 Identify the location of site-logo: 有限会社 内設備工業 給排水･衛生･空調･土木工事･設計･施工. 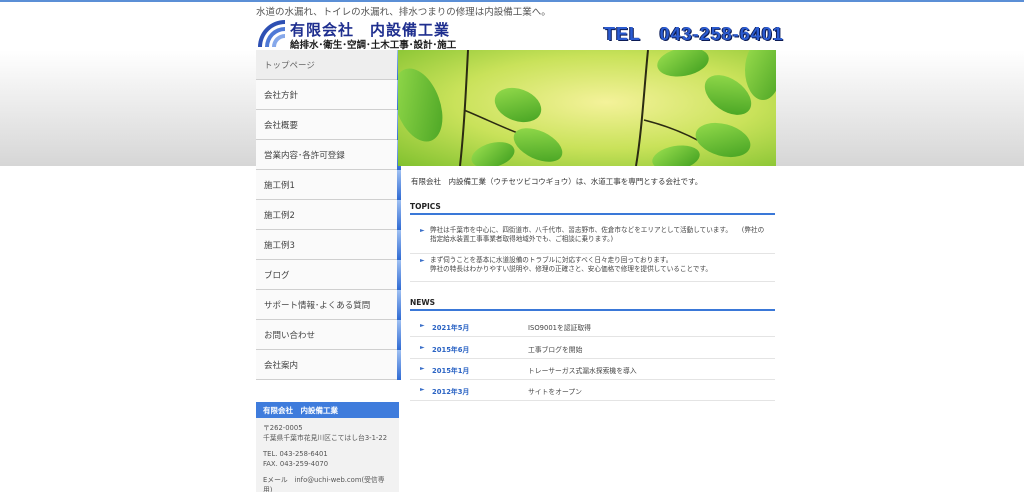
(366, 34).